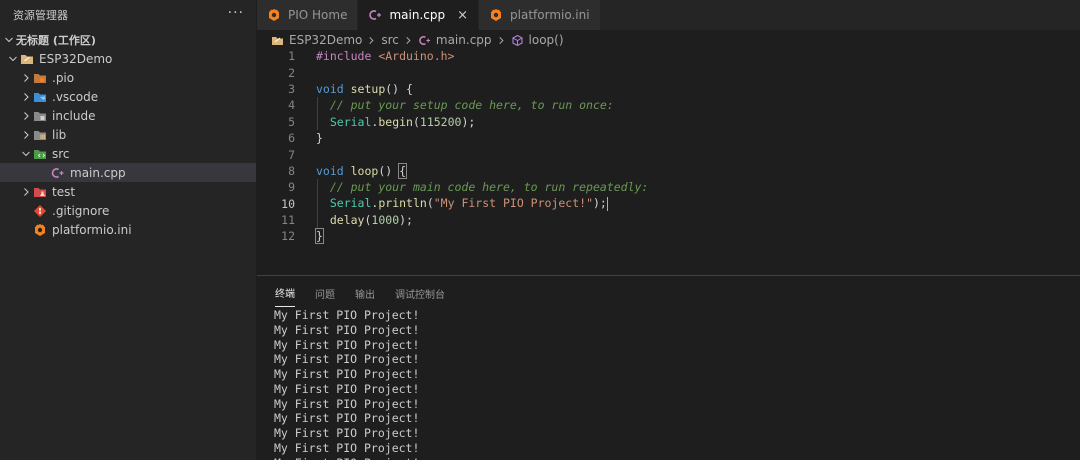  I want to click on code-token: begin, so click(395, 121).